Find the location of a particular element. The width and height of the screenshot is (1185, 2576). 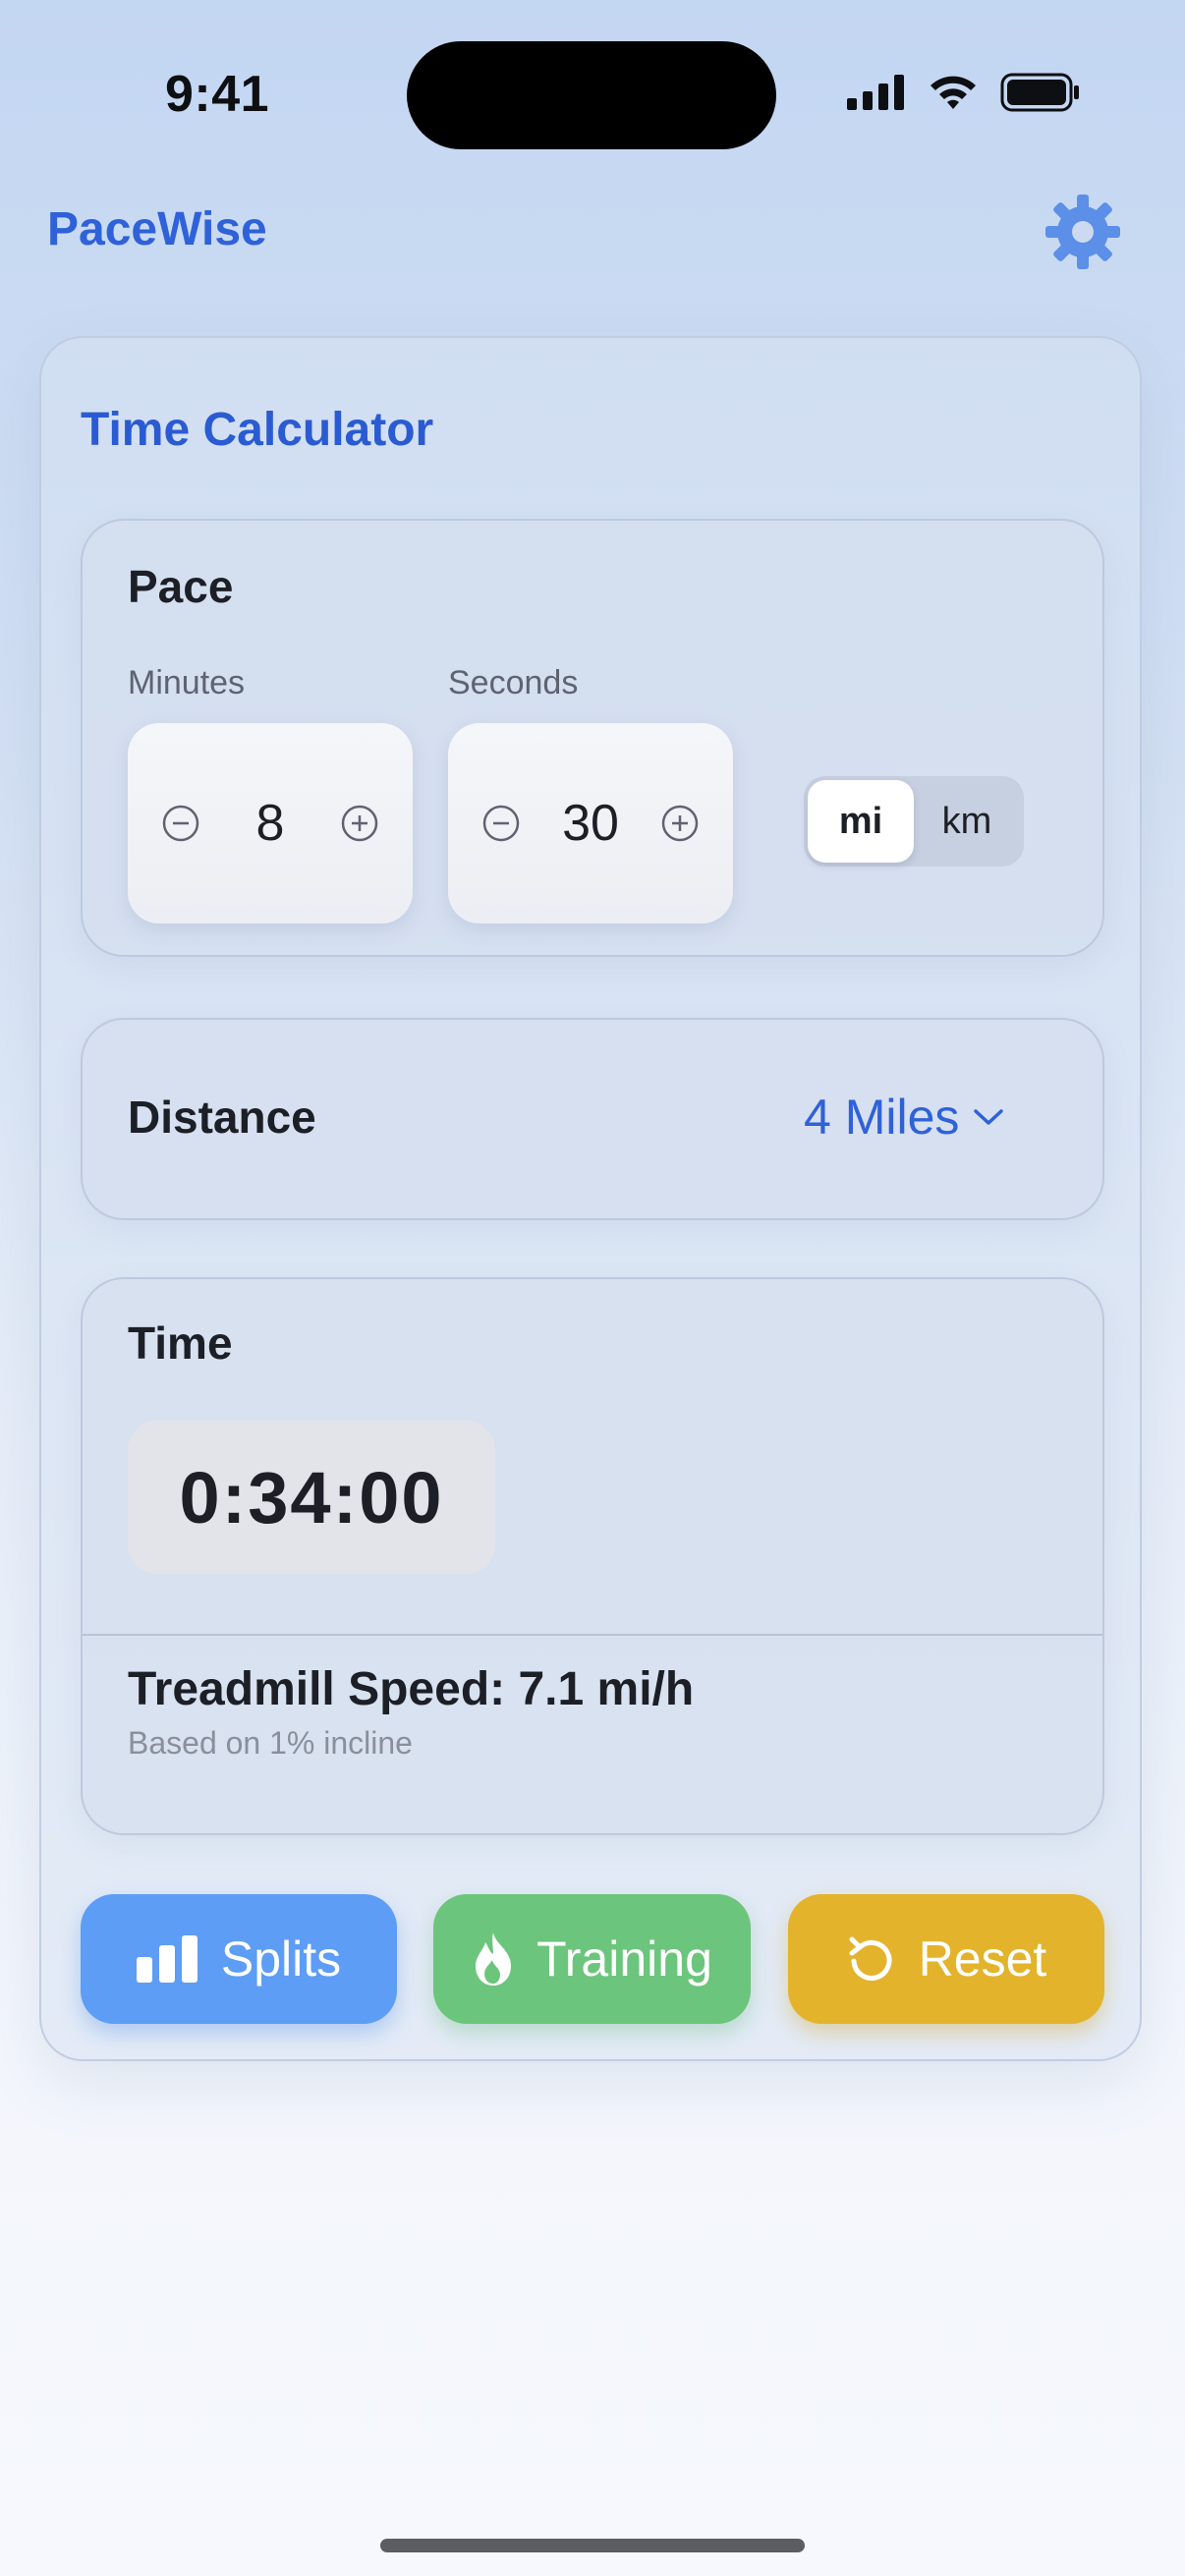

chevron-down-icon is located at coordinates (989, 1117).